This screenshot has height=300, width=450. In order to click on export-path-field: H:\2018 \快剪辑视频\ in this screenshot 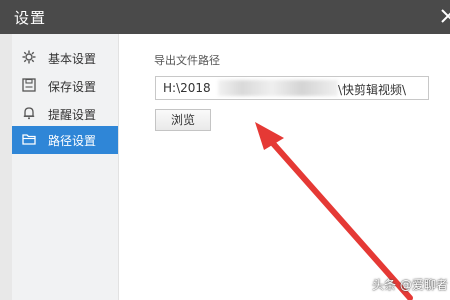, I will do `click(292, 88)`.